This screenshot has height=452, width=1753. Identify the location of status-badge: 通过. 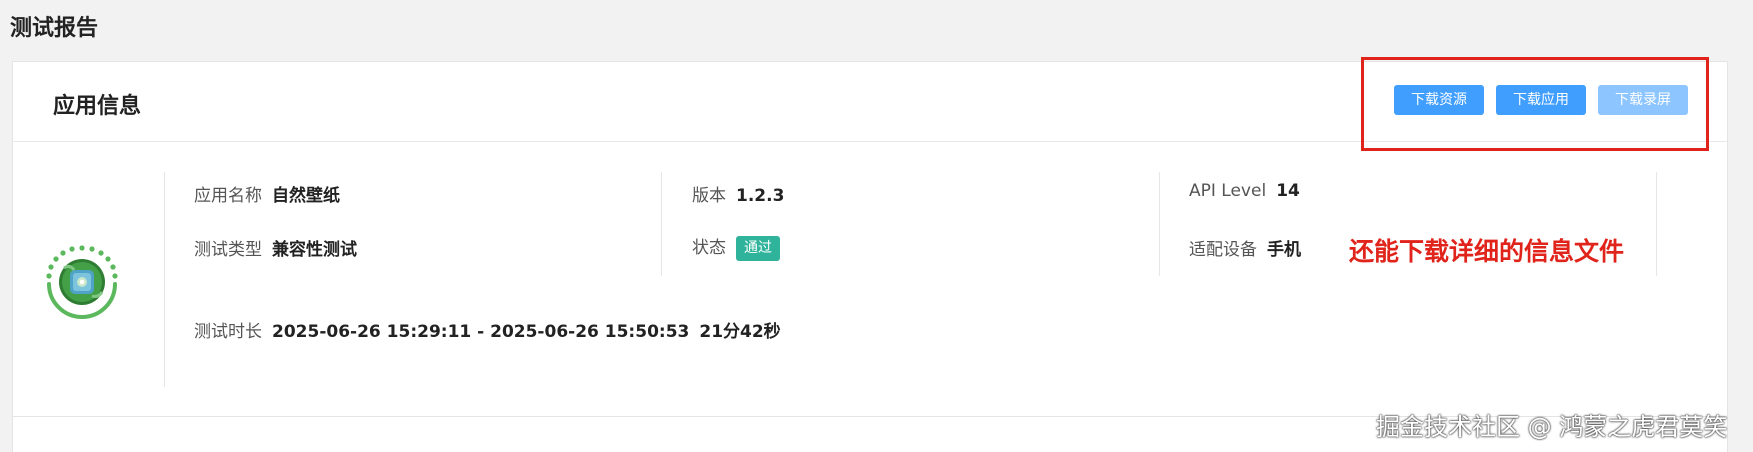
(758, 248).